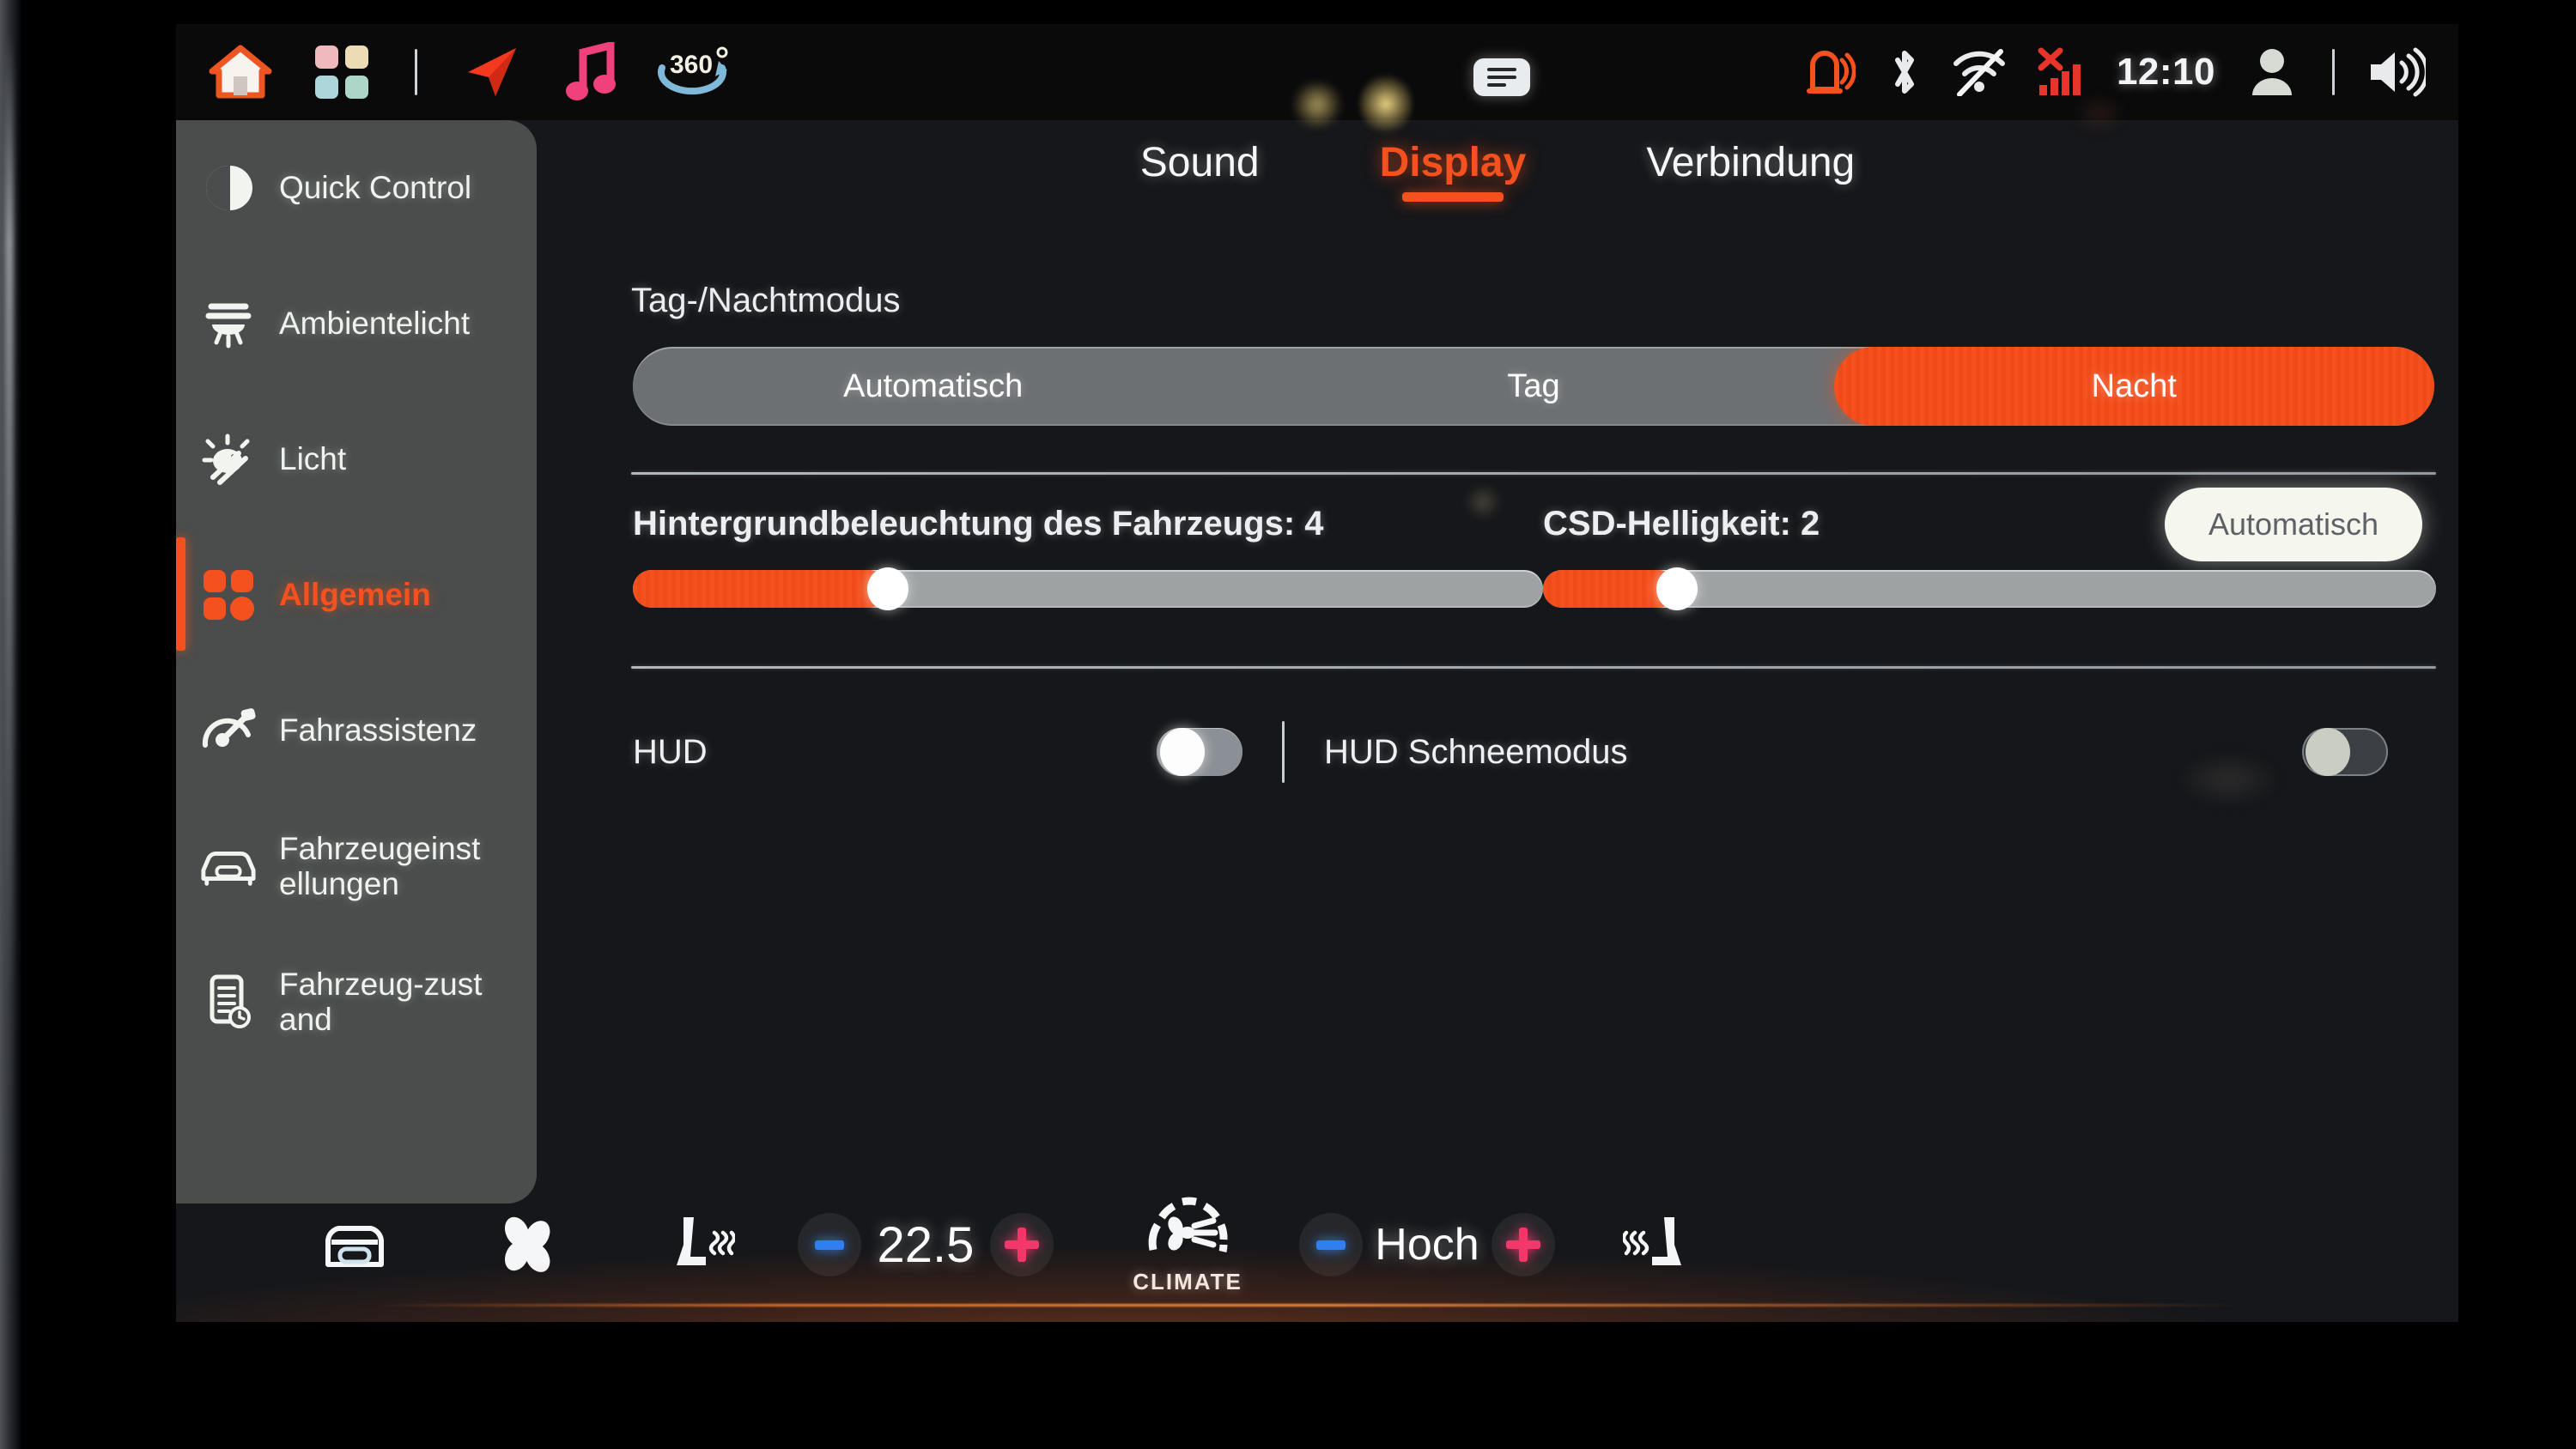 Image resolution: width=2576 pixels, height=1449 pixels. What do you see at coordinates (376, 188) in the screenshot?
I see `sidebar-item-label: Quick Control` at bounding box center [376, 188].